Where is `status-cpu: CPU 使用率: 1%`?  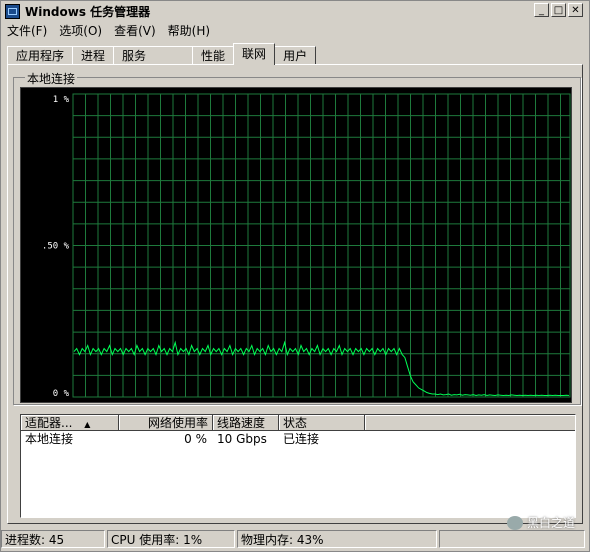
status-cpu: CPU 使用率: 1% is located at coordinates (171, 539).